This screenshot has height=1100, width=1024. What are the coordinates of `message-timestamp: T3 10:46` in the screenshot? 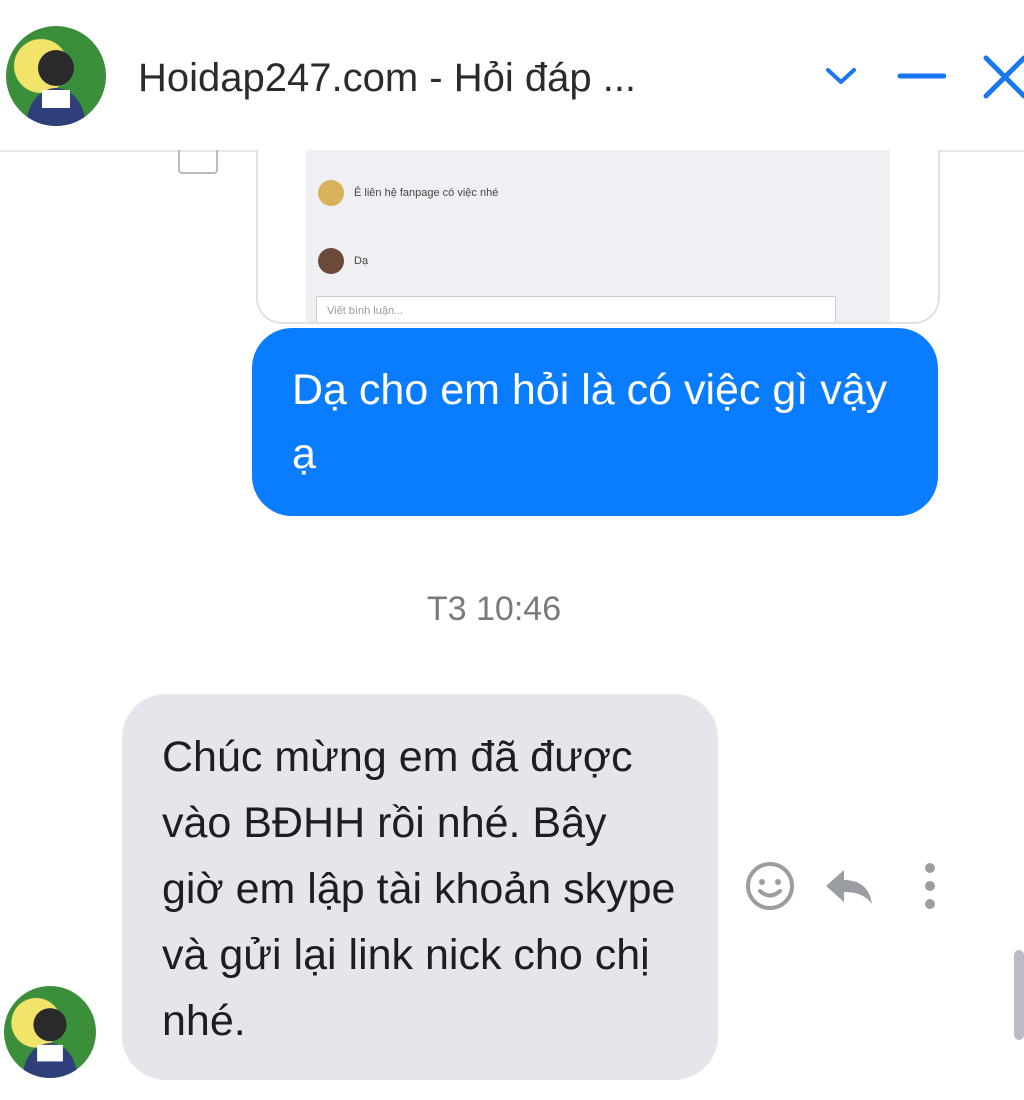 It's located at (494, 609).